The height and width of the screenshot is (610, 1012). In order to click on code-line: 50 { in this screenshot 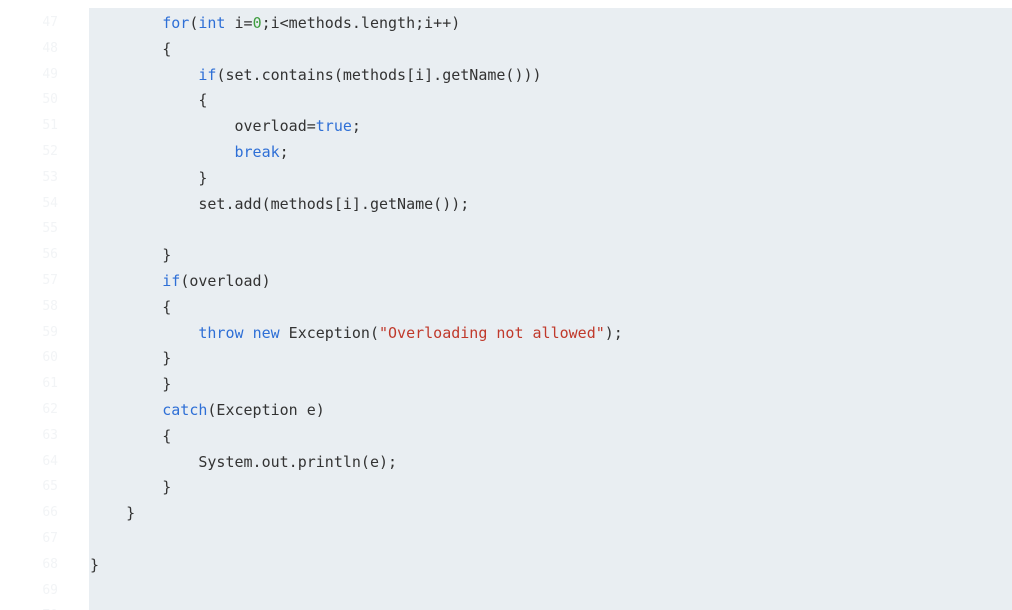, I will do `click(506, 100)`.